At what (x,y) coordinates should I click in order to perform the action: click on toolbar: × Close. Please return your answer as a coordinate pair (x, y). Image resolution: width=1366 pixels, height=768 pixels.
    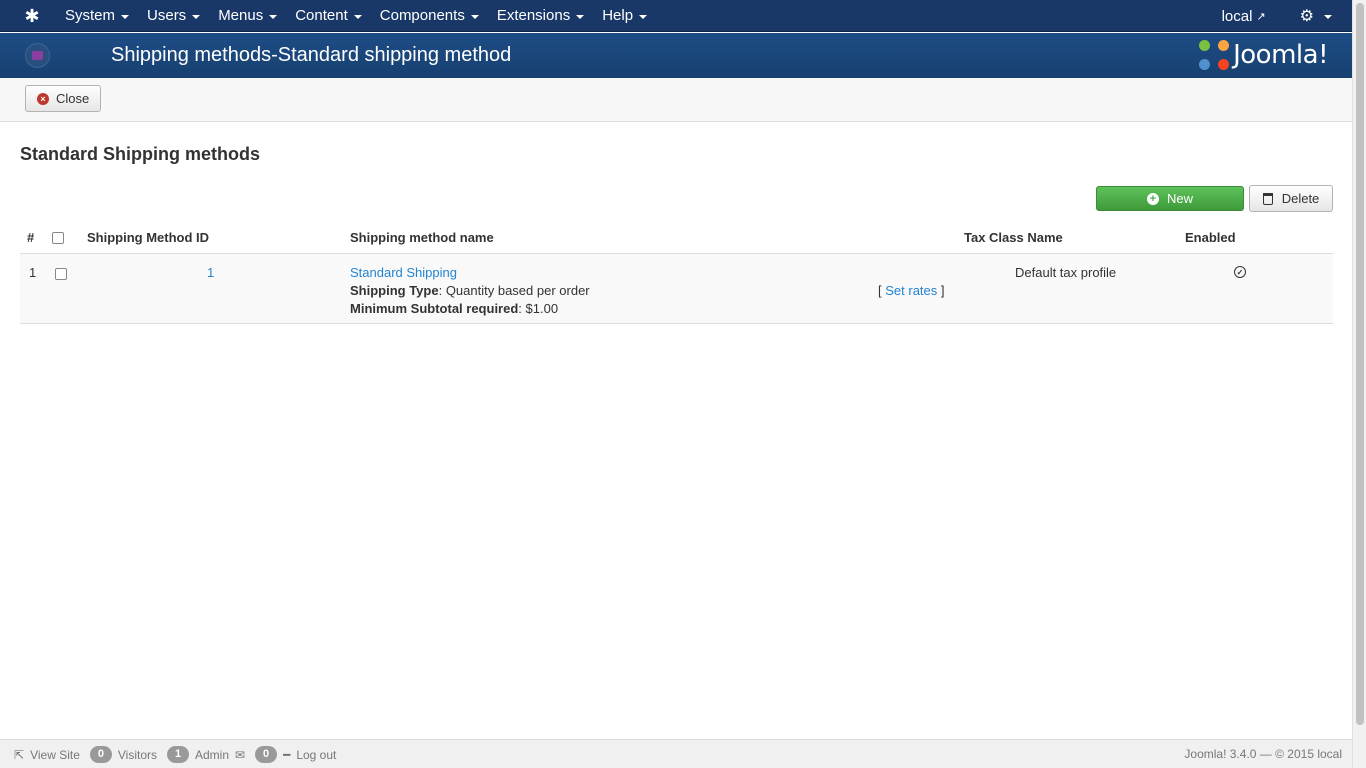
    Looking at the image, I should click on (676, 100).